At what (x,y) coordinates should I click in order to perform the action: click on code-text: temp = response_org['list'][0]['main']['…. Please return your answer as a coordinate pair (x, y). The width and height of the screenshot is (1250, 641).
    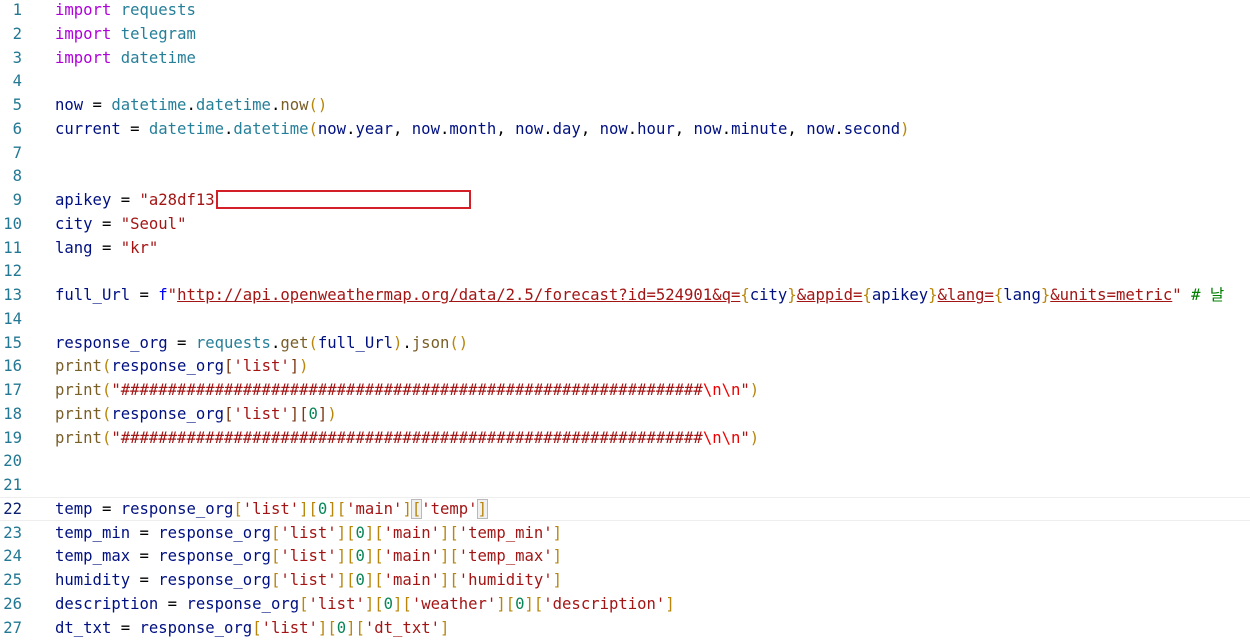
    Looking at the image, I should click on (271, 509).